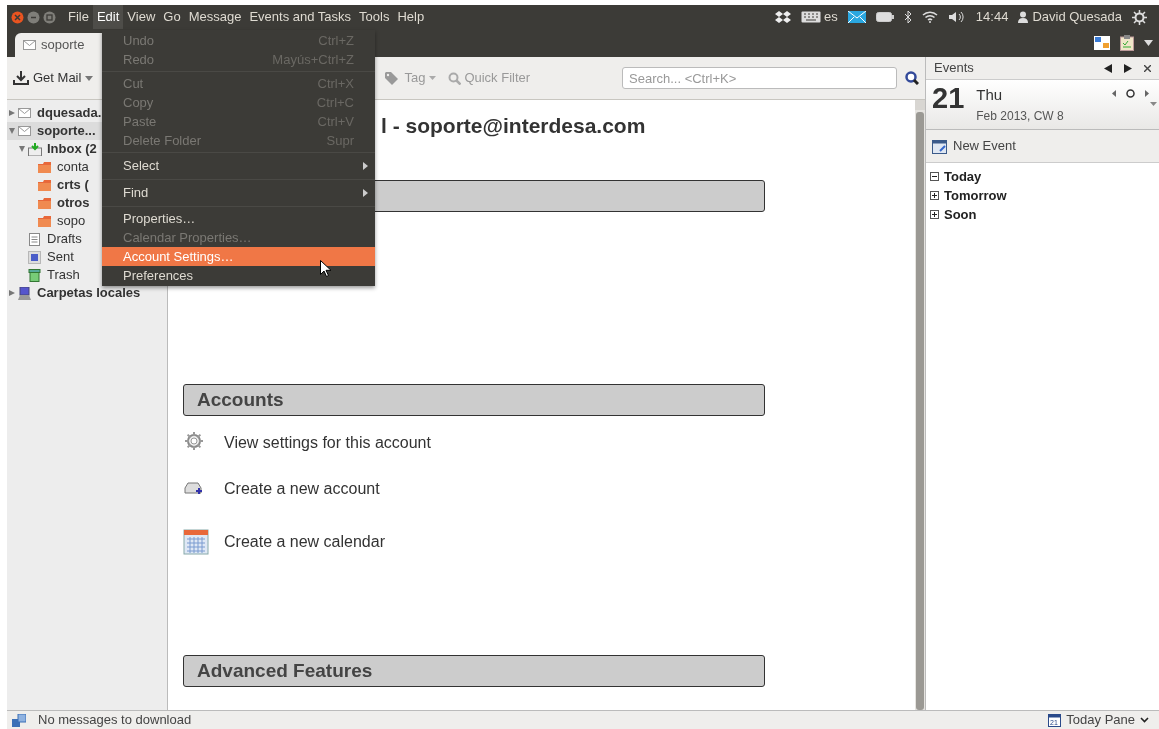  Describe the element at coordinates (35, 149) in the screenshot. I see `inbox-icon` at that location.